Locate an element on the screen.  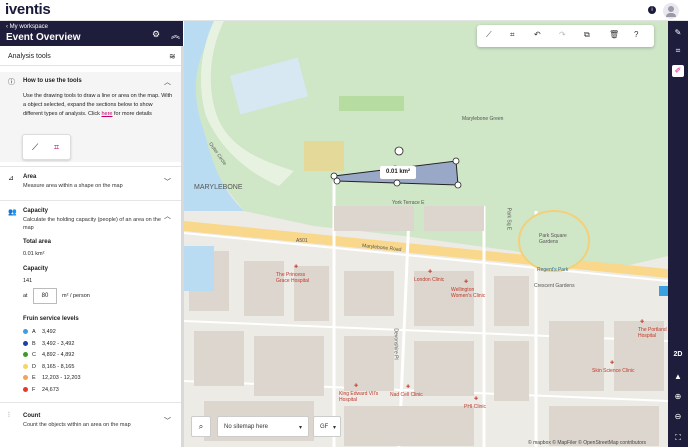
map-label: Skin Science Clinic is located at coordinates (613, 371).